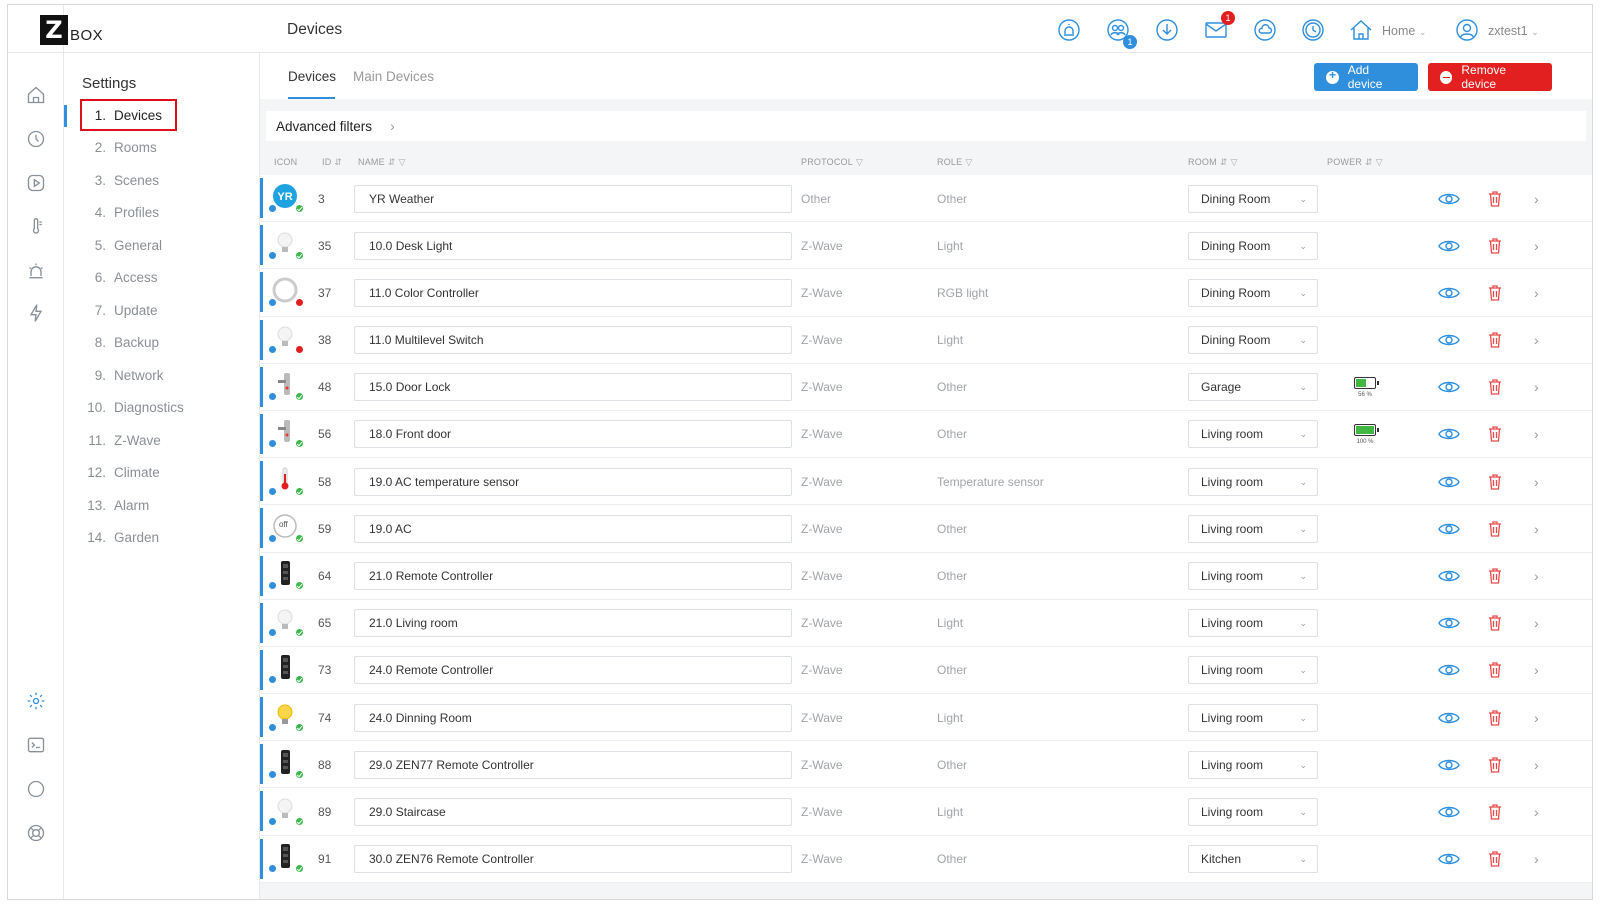 This screenshot has height=905, width=1600. Describe the element at coordinates (1513, 31) in the screenshot. I see `user-menu: zxtest1 ⌄` at that location.